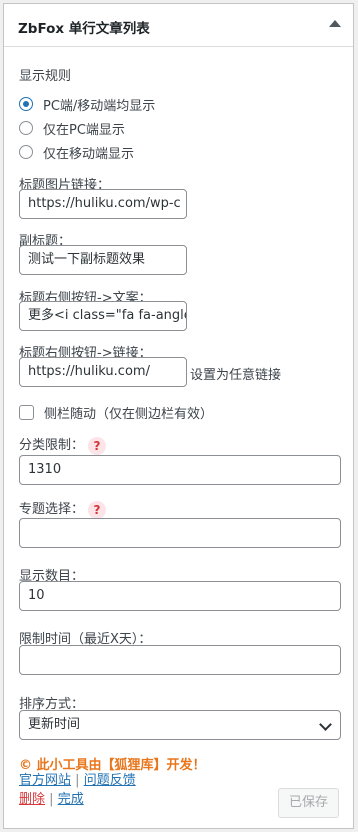  I want to click on category-limit-label: 分类限制：, so click(52, 445).